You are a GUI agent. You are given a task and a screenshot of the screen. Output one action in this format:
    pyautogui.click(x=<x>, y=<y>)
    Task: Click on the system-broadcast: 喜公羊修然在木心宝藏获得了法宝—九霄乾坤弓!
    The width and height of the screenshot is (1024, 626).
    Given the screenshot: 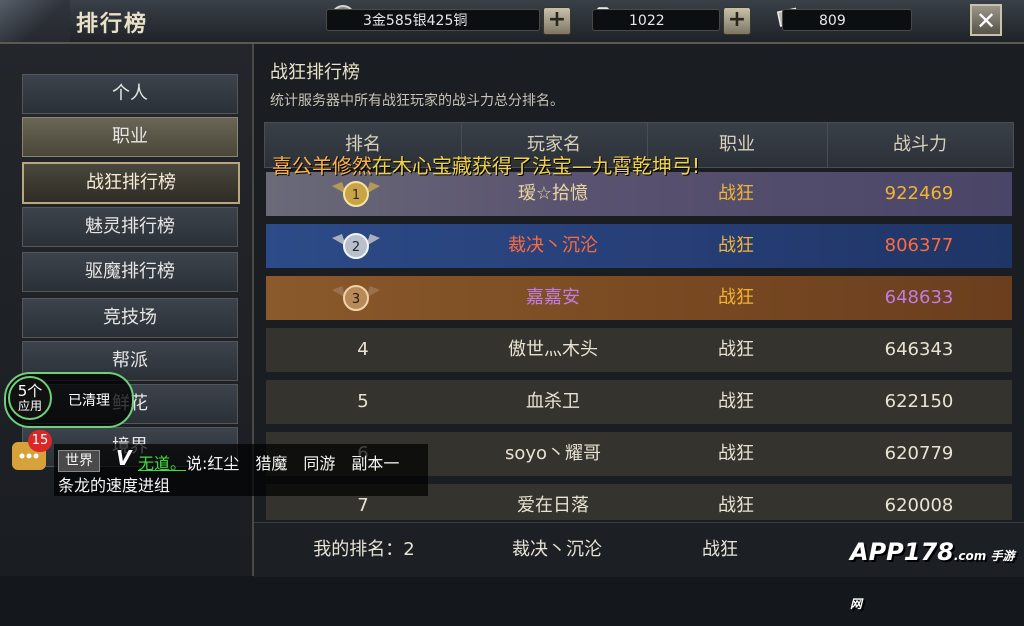 What is the action you would take?
    pyautogui.click(x=486, y=164)
    